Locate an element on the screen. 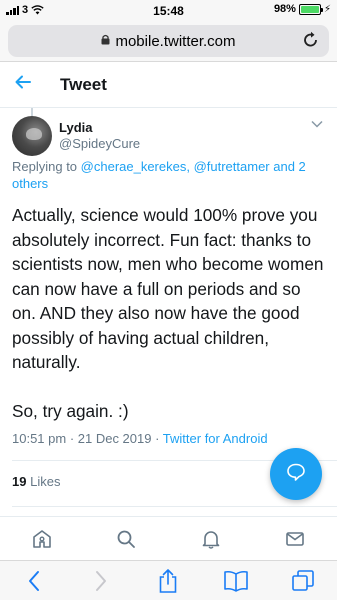 The width and height of the screenshot is (337, 600). likes-number: 19 is located at coordinates (19, 481).